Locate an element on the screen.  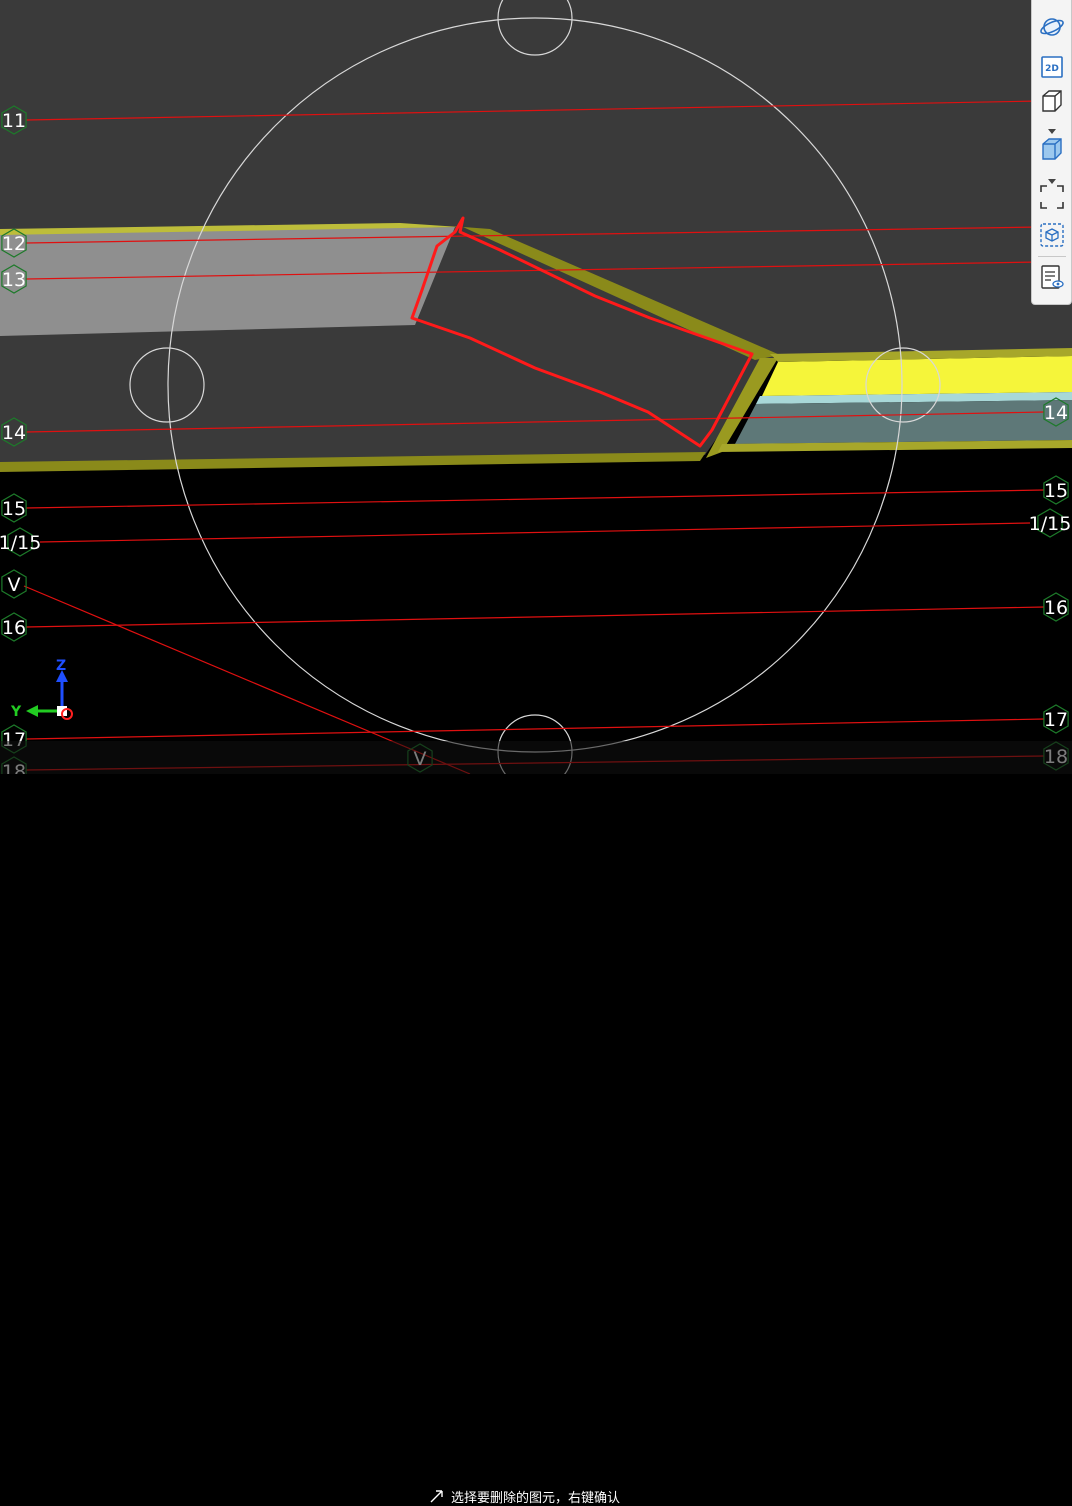
axis-bubble-right-0: 14 is located at coordinates (1056, 412).